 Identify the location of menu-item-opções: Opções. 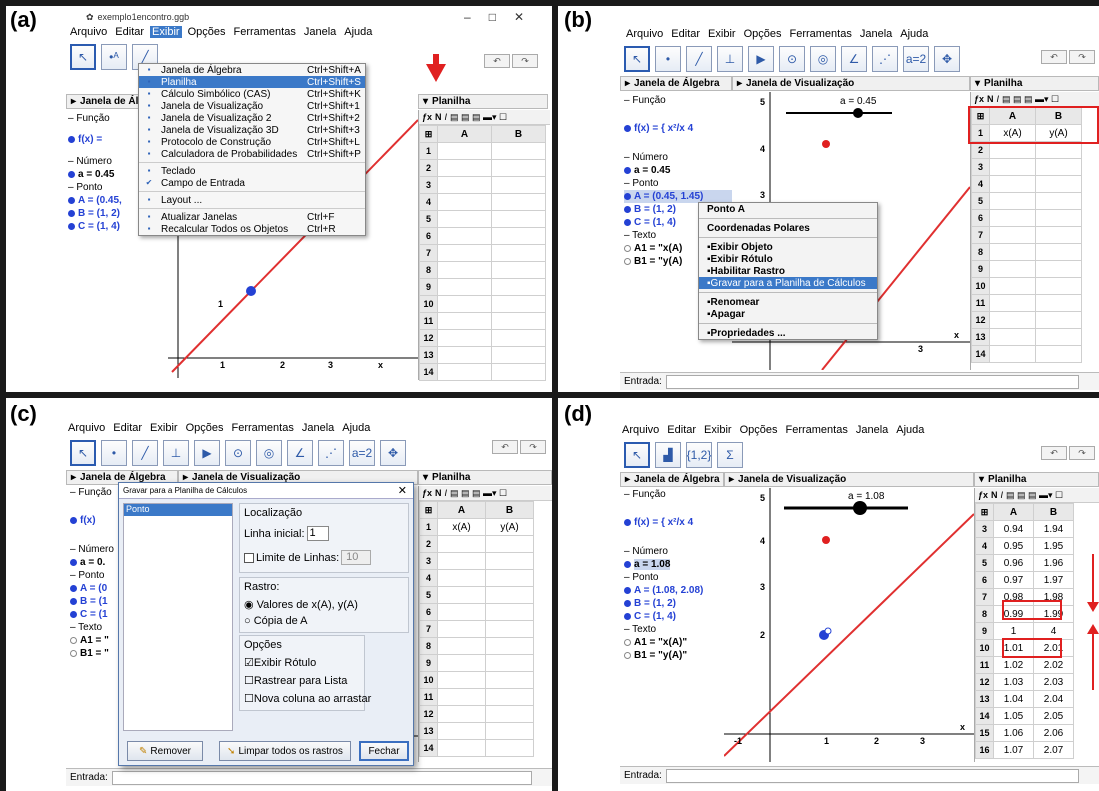
(759, 430).